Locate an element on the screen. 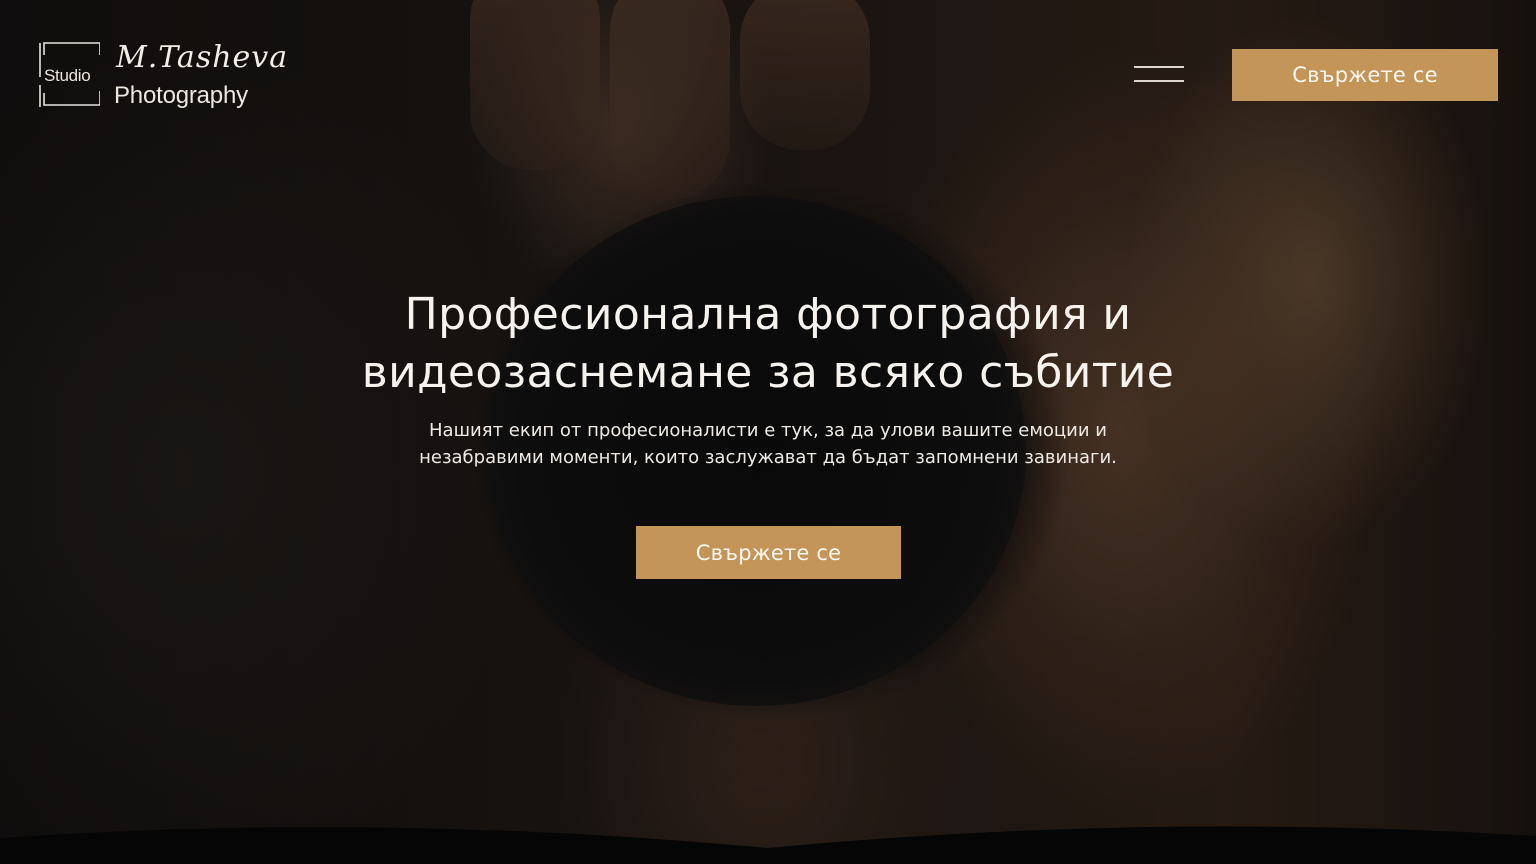 The height and width of the screenshot is (864, 1536). header-contact-button: Свържете се is located at coordinates (1365, 75).